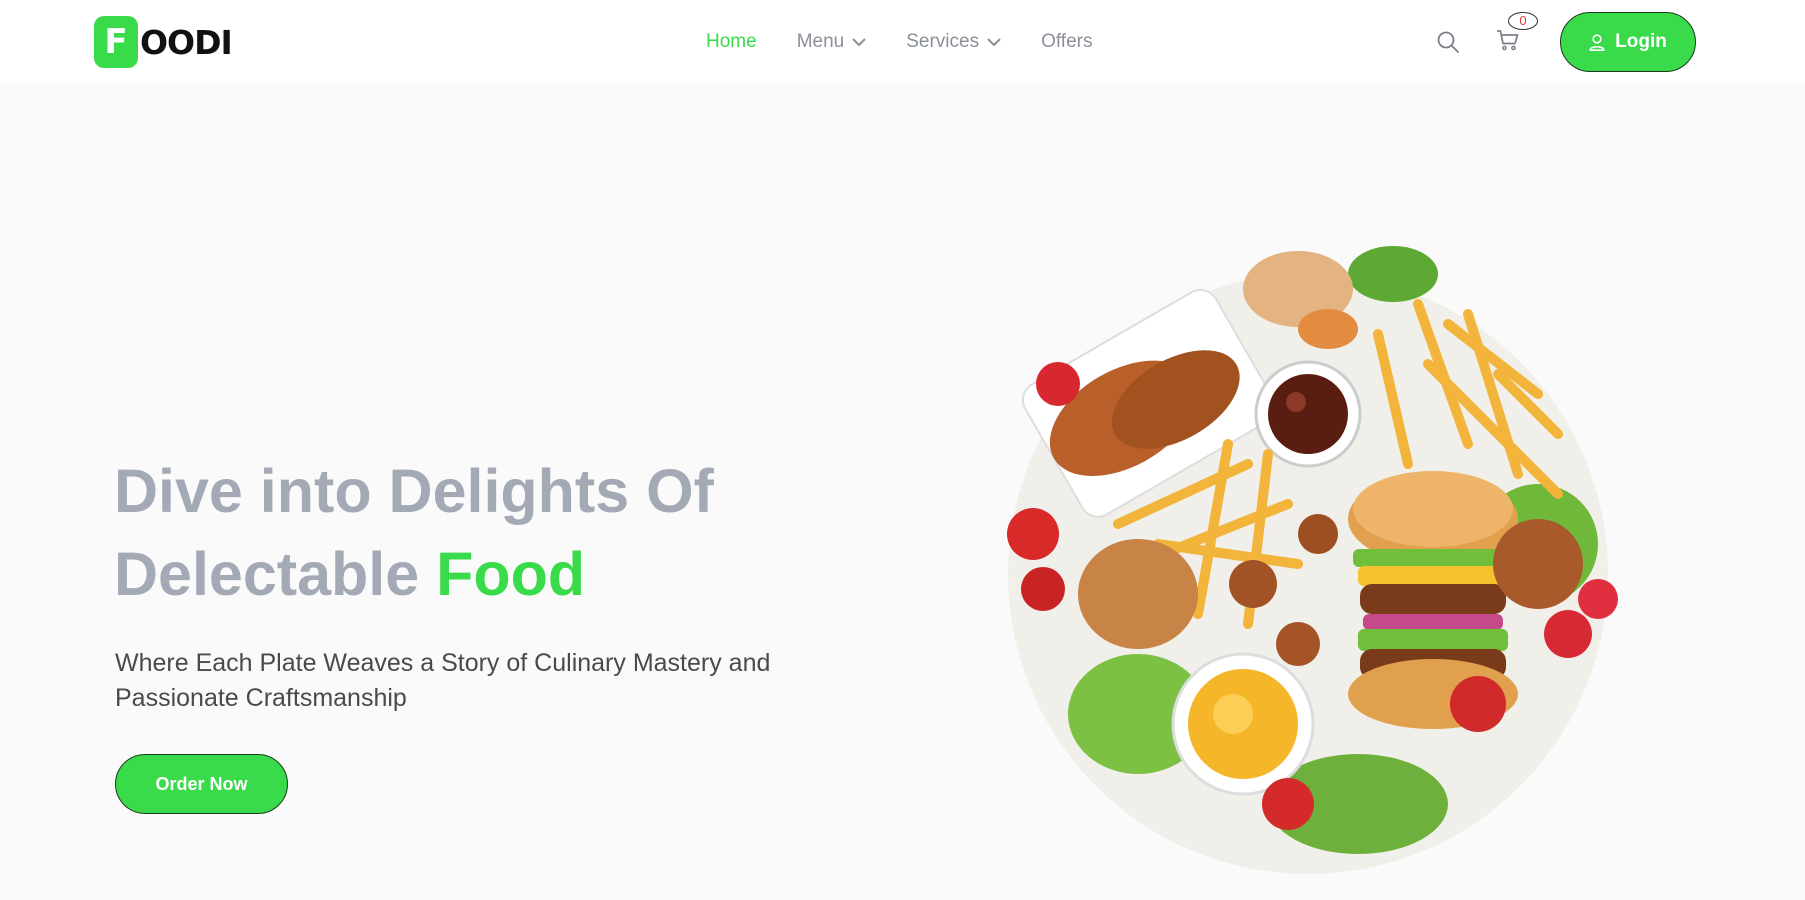 This screenshot has height=900, width=1805. Describe the element at coordinates (899, 42) in the screenshot. I see `main-nav: Home Menu Services Offers` at that location.